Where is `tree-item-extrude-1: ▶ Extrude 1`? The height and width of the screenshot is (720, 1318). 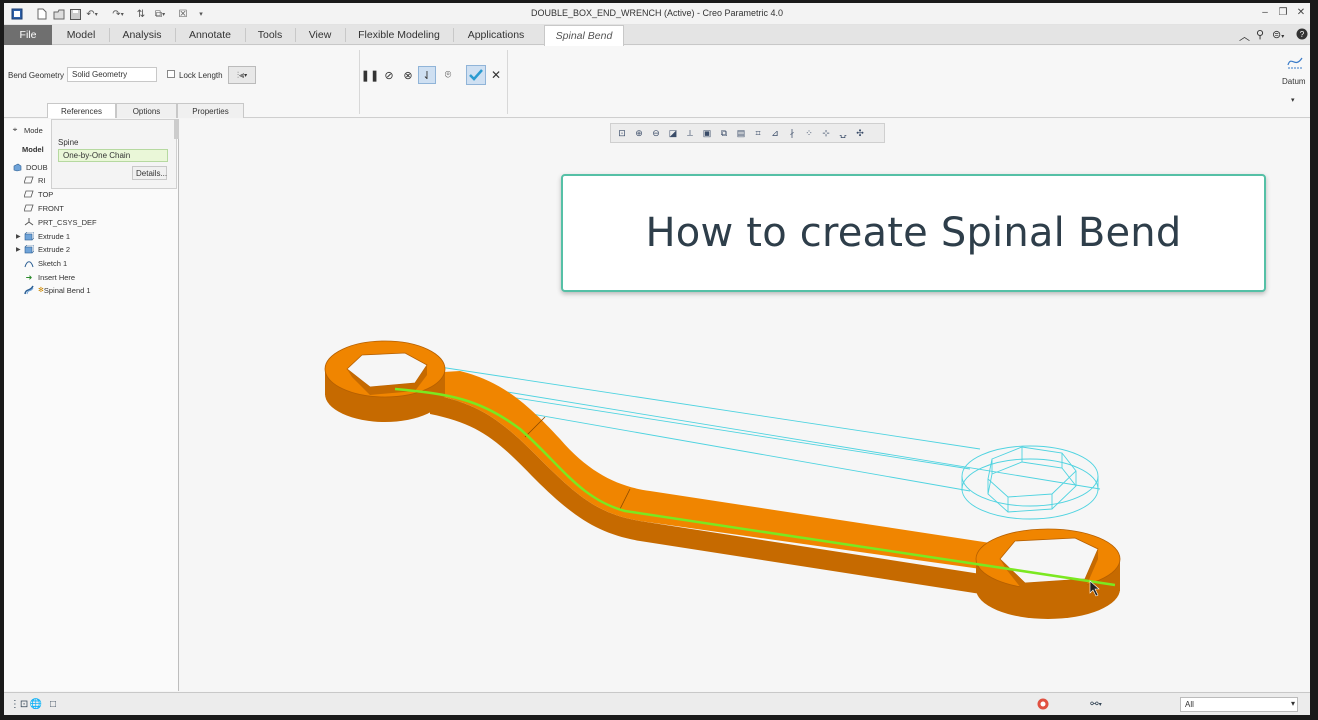 tree-item-extrude-1: ▶ Extrude 1 is located at coordinates (43, 236).